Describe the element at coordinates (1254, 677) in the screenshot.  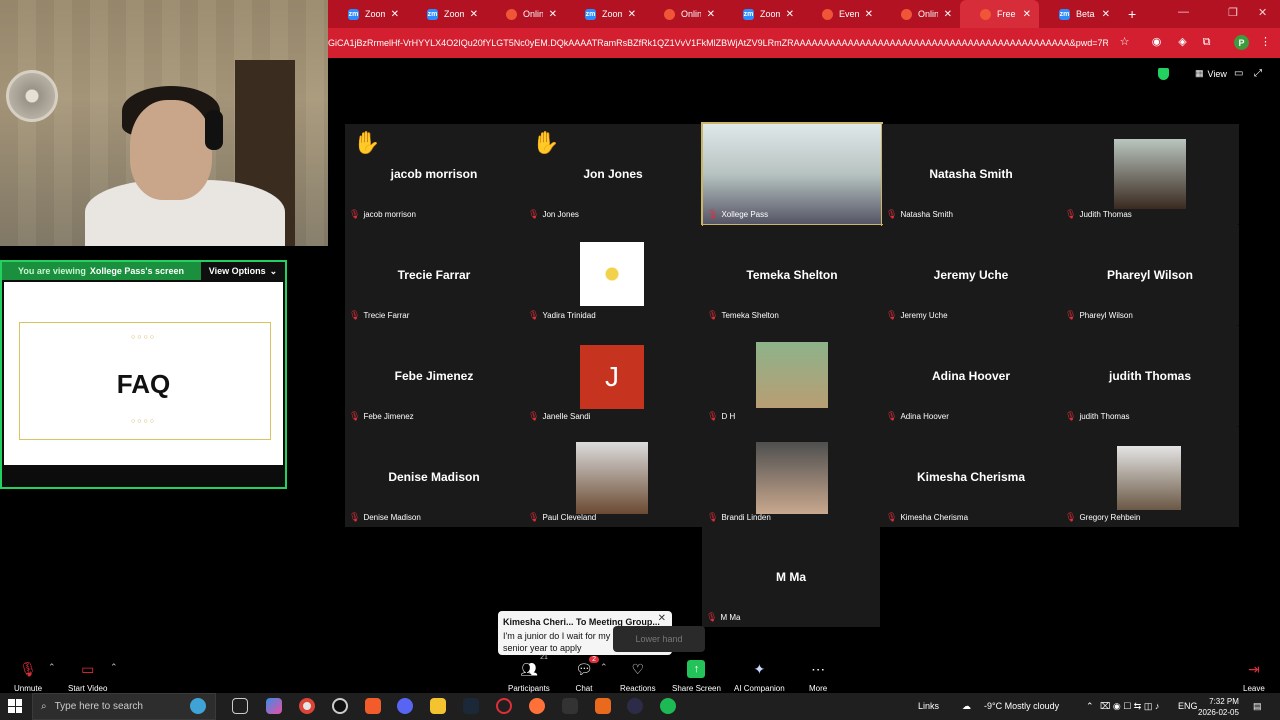
I see `leave-button: ⇥ Leave` at that location.